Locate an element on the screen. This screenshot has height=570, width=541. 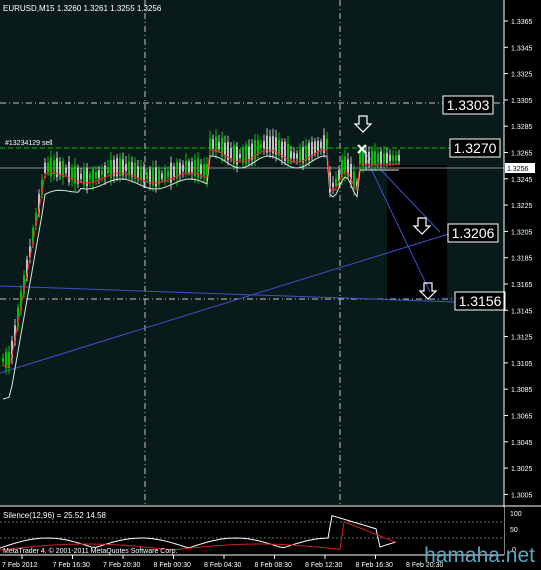
price-tick-label: 1.3045 is located at coordinates (522, 443).